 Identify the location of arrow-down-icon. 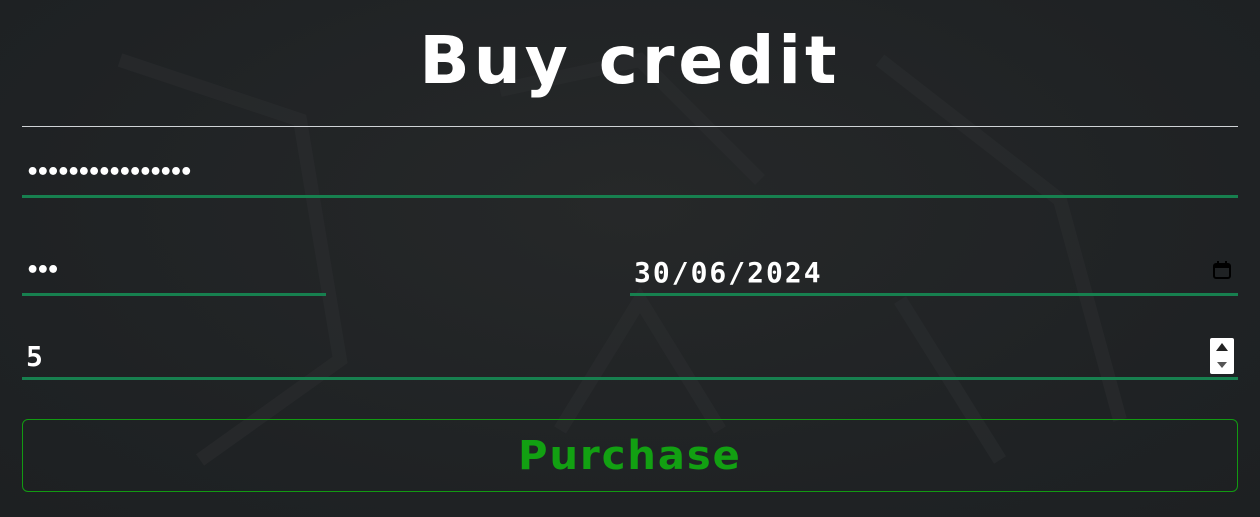
(1222, 365).